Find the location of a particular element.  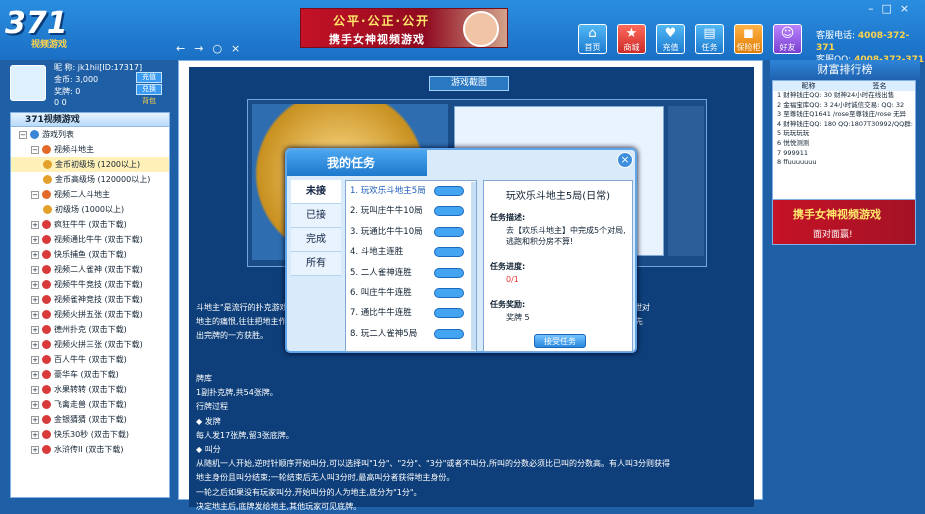

tree-item: + 水浒传II (双击下载) is located at coordinates (90, 449).